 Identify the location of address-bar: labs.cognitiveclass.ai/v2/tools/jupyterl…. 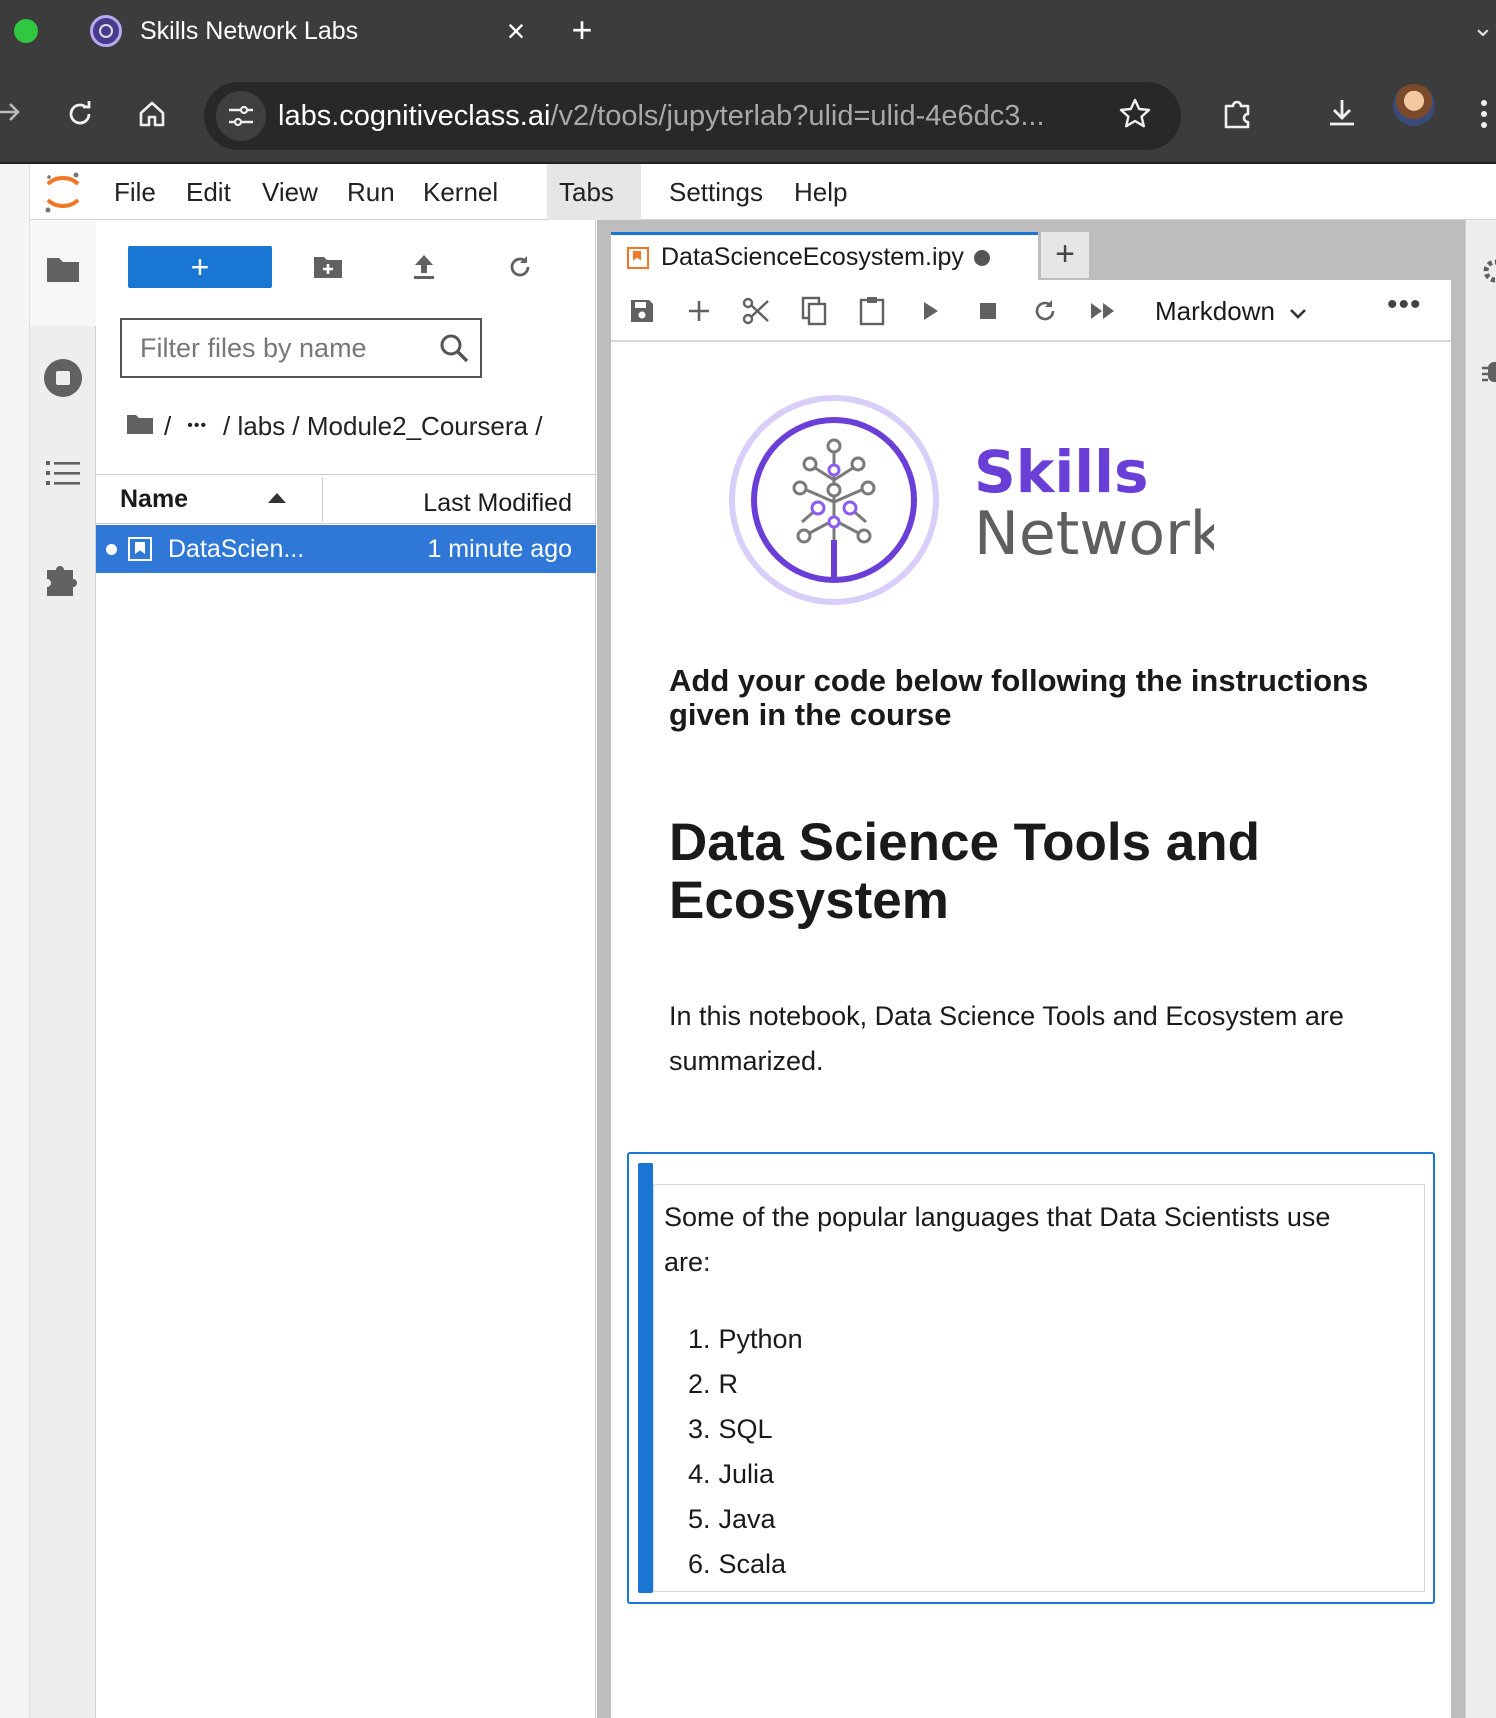
(692, 116).